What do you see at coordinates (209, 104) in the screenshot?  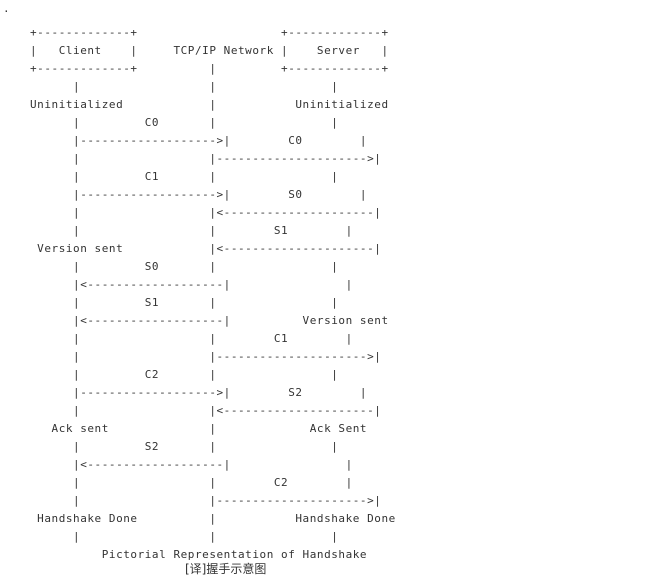 I see `diagram-line: Uninitialized | Uninitialized` at bounding box center [209, 104].